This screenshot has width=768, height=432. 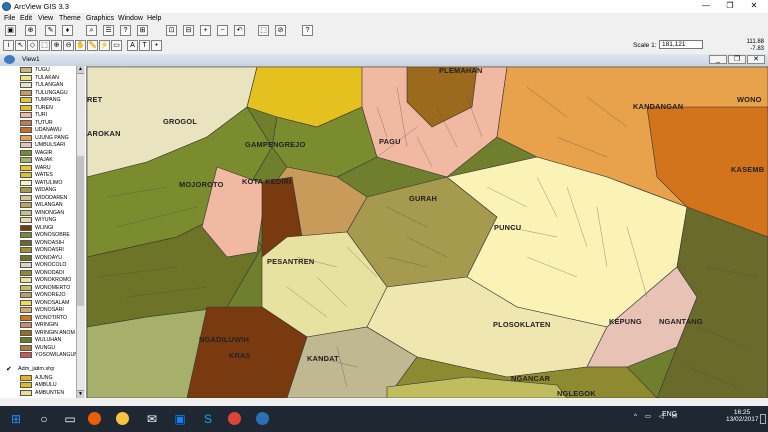 I want to click on view-close-button: ✕, so click(x=756, y=59).